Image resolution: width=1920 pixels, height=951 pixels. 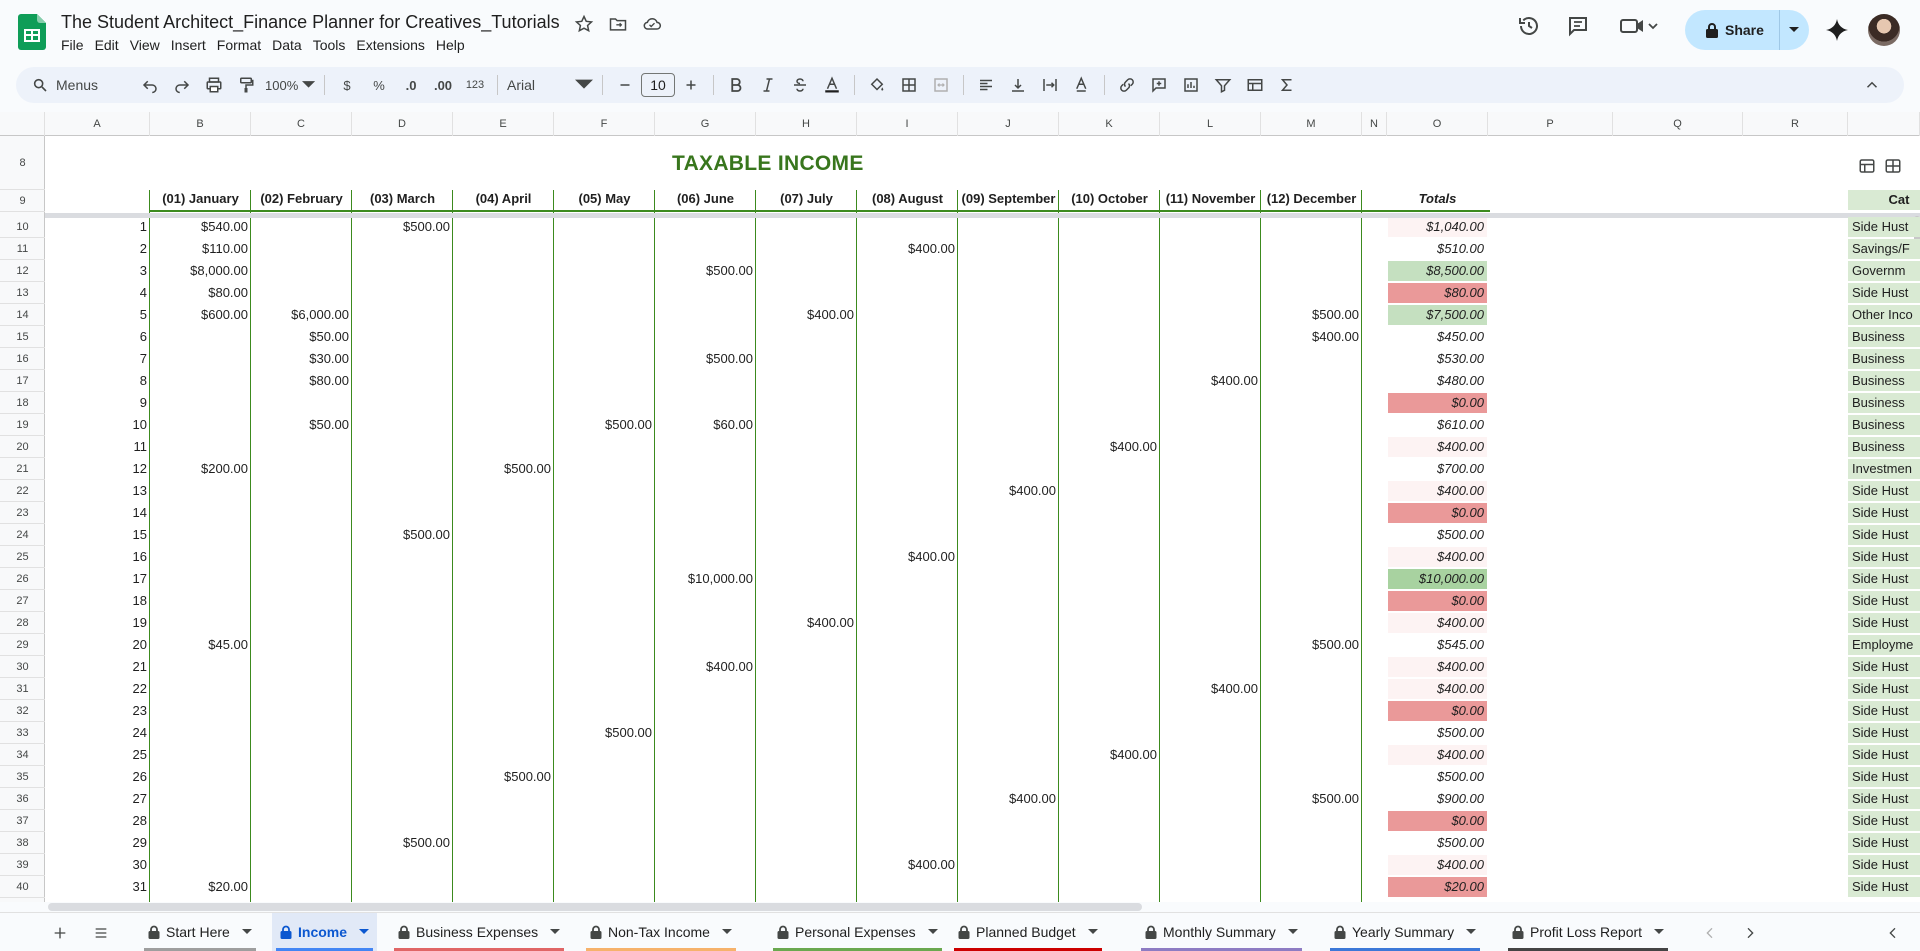 I want to click on entry-number-cell: 8, so click(x=97, y=381).